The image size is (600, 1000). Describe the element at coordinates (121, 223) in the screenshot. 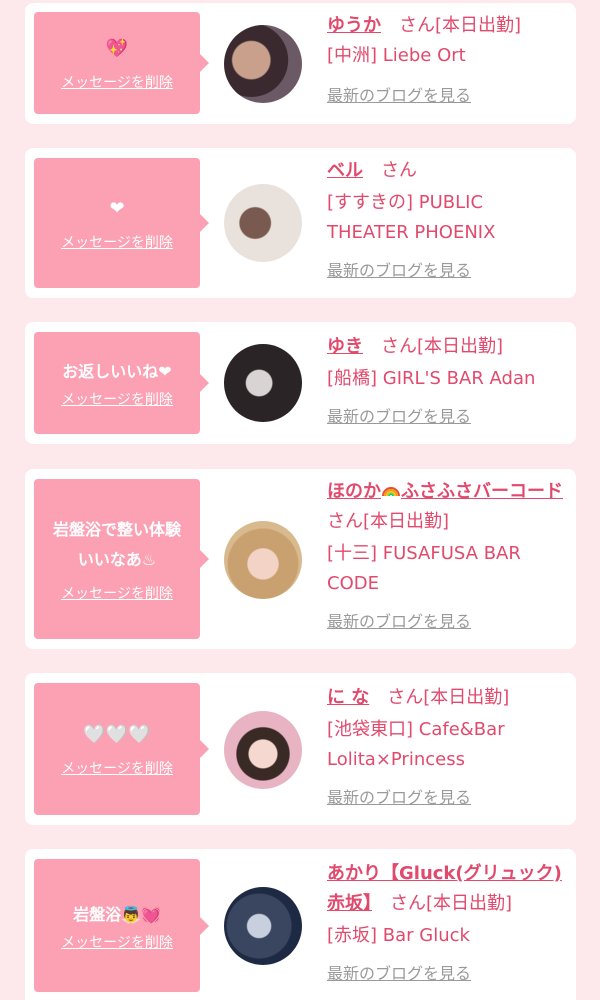

I see `message-bubble: ❤ メッセージを削除` at that location.